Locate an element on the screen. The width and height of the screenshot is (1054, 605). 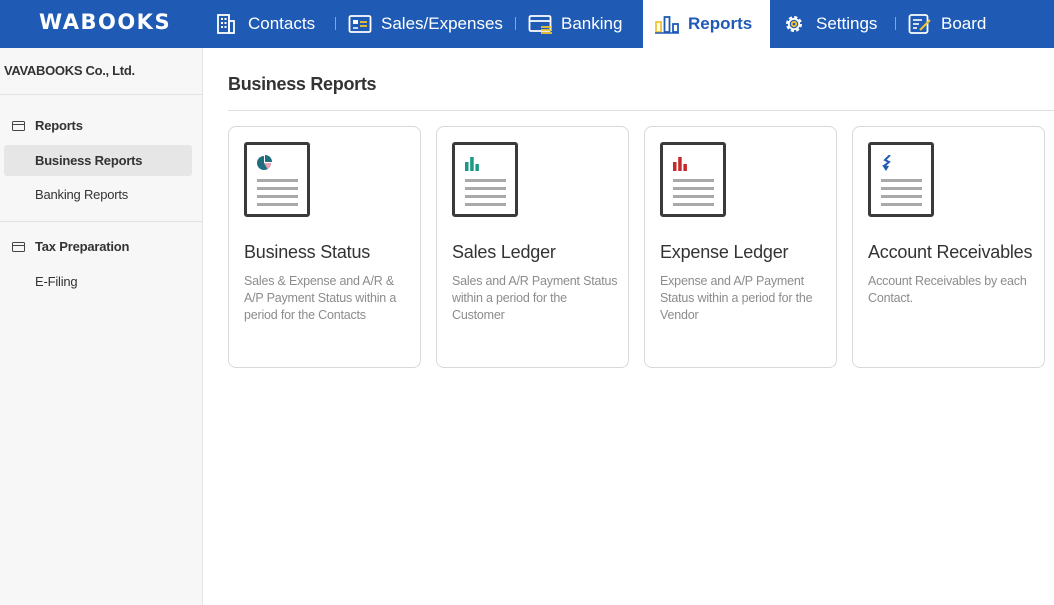
title-divider is located at coordinates (641, 110).